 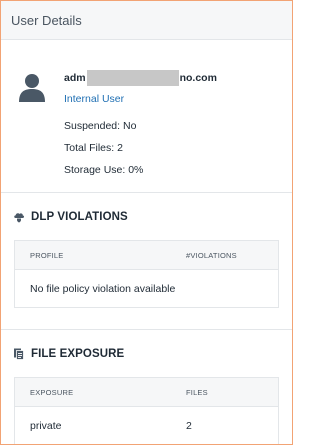 What do you see at coordinates (92, 126) in the screenshot?
I see `suspended-label: Suspended:` at bounding box center [92, 126].